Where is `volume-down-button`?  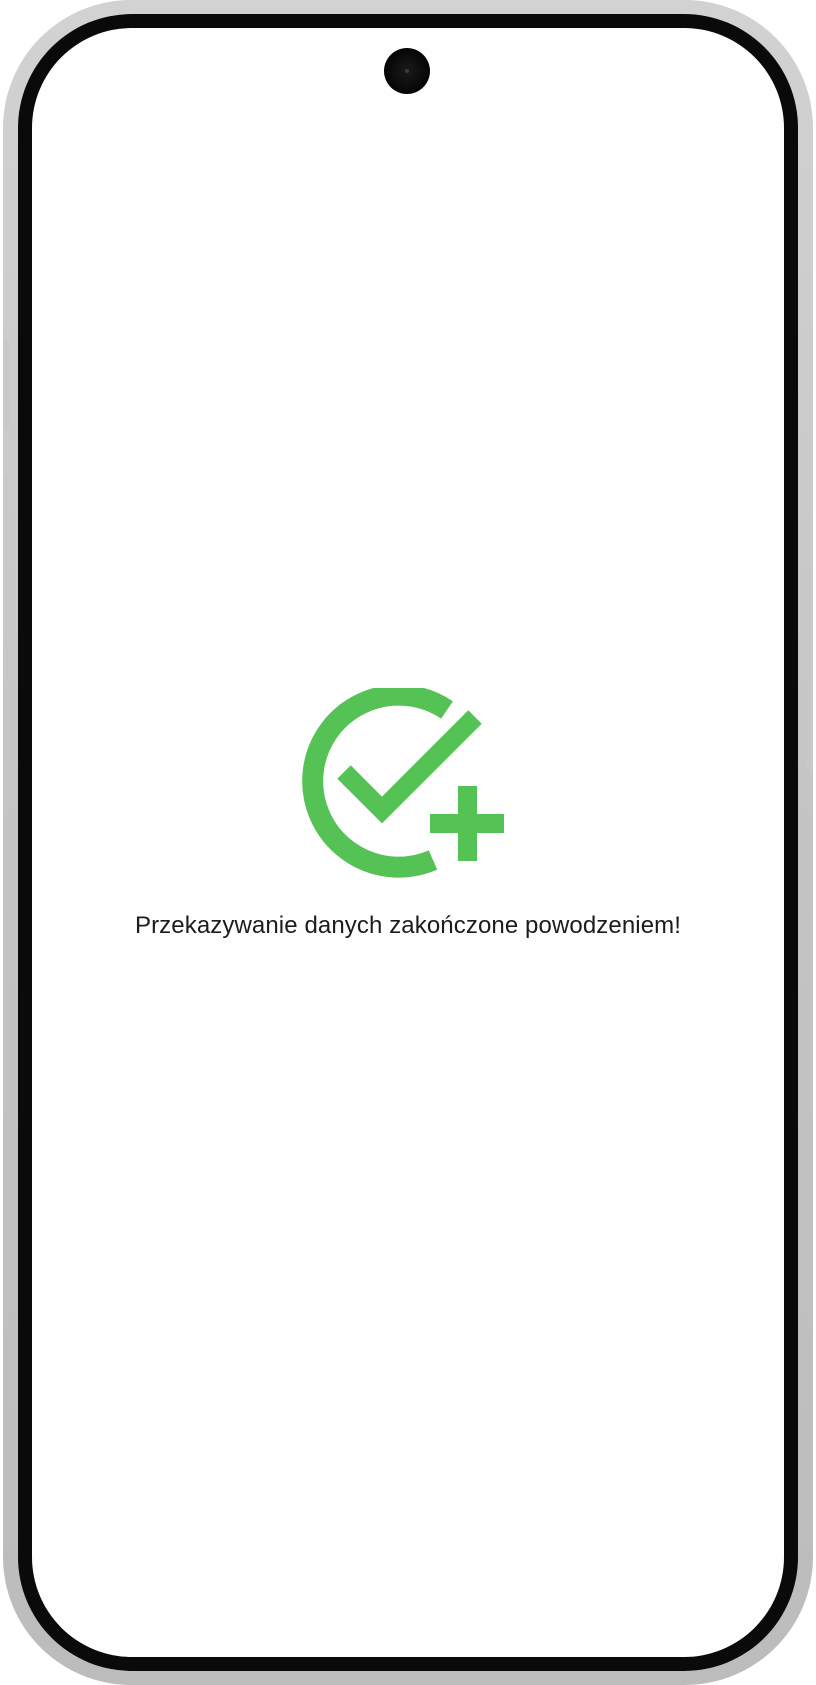
volume-down-button is located at coordinates (6, 520).